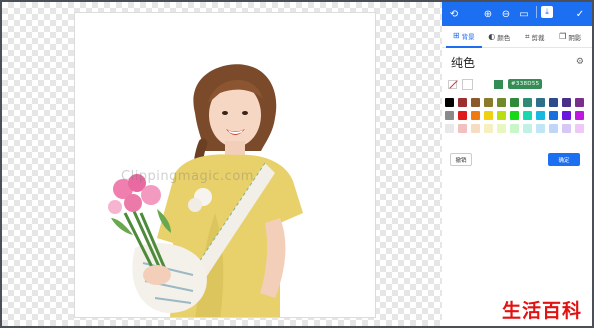  What do you see at coordinates (492, 36) in the screenshot?
I see `color-icon: ◐` at bounding box center [492, 36].